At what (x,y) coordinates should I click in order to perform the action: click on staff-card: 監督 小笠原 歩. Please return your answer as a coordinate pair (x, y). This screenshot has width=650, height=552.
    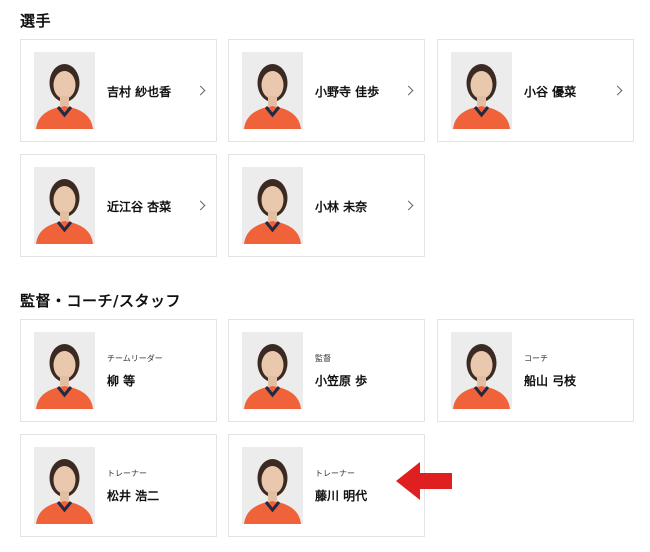
    Looking at the image, I should click on (326, 370).